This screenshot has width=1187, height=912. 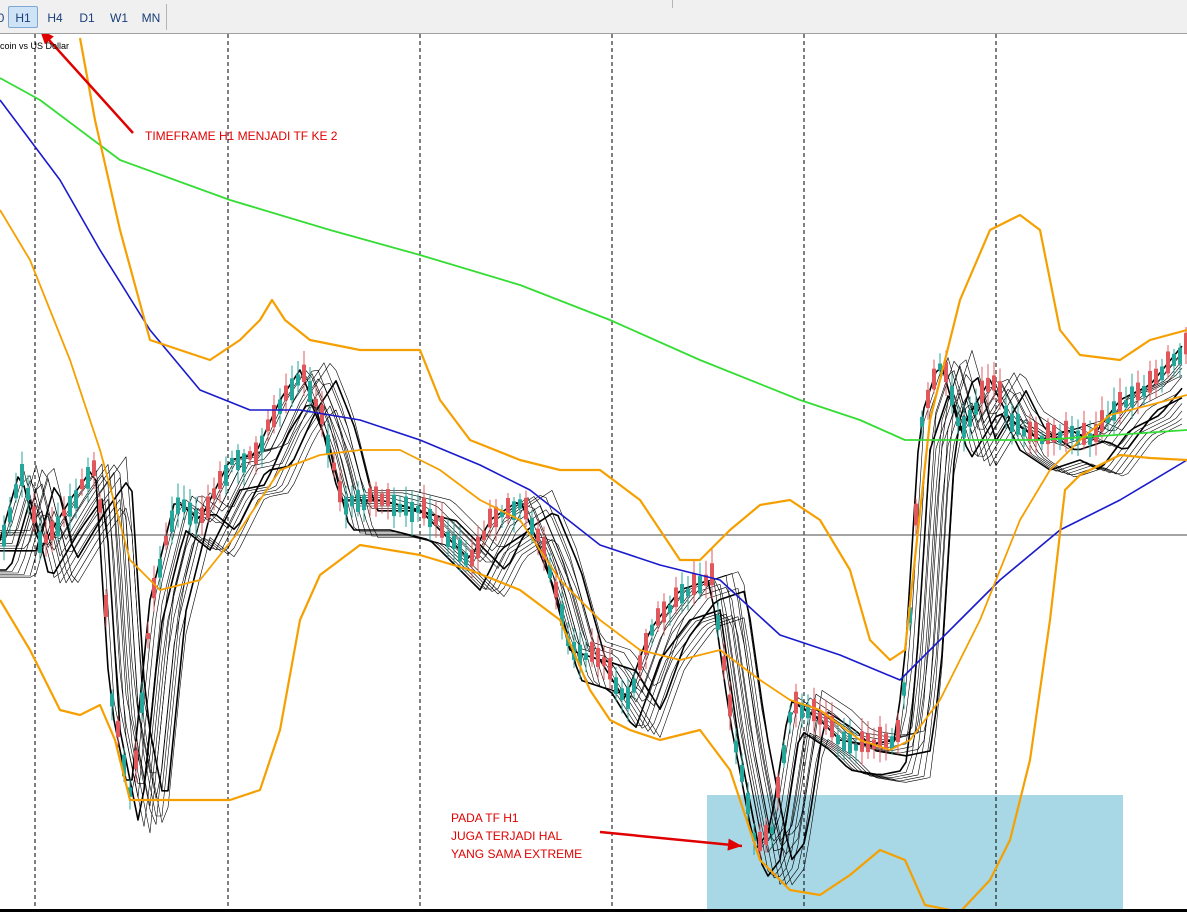 What do you see at coordinates (151, 17) in the screenshot?
I see `timeframe-button-mn: MN` at bounding box center [151, 17].